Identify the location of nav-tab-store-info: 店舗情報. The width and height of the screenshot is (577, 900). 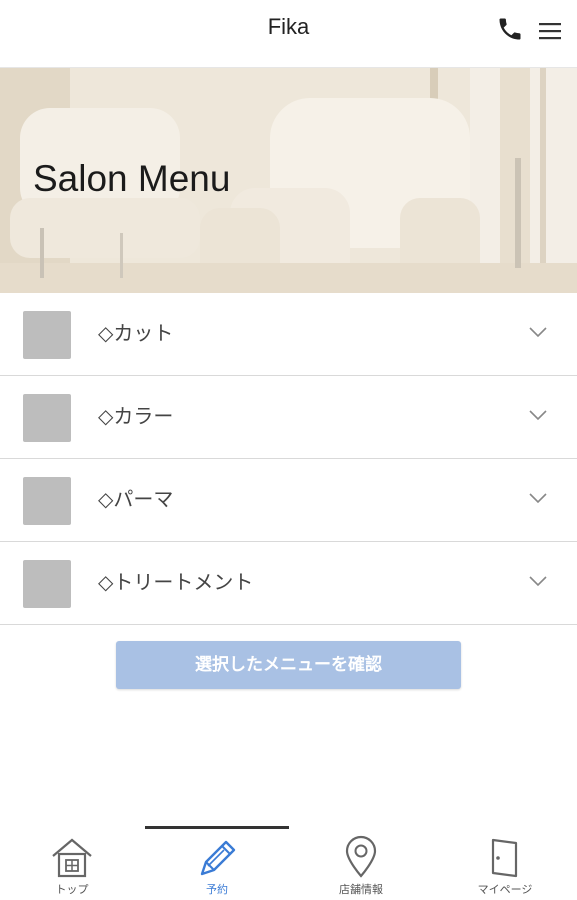
(361, 863).